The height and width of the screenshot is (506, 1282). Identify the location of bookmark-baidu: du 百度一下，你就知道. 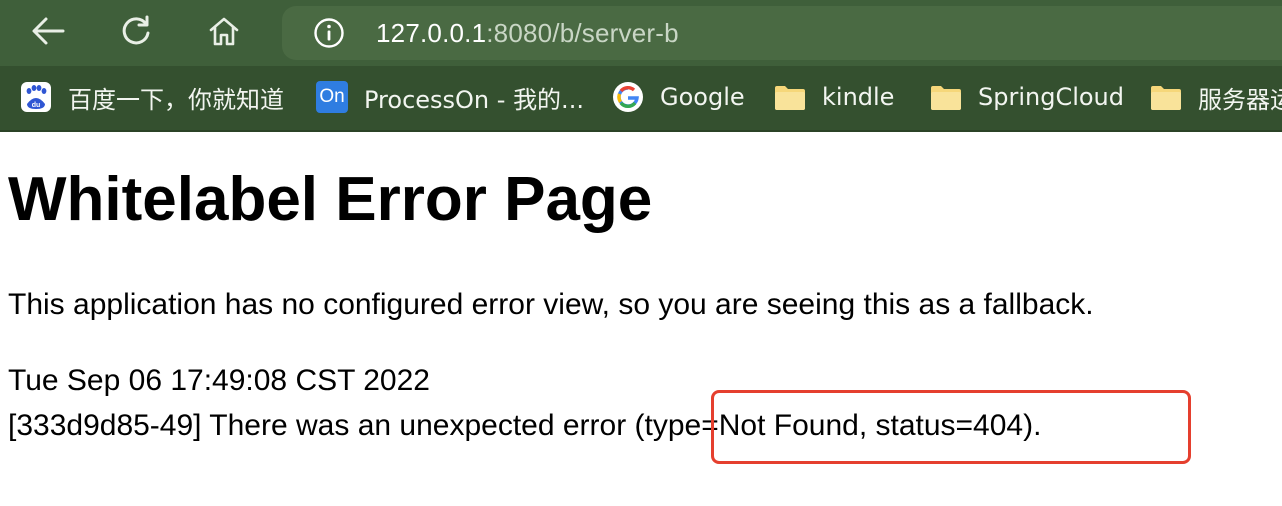
(152, 97).